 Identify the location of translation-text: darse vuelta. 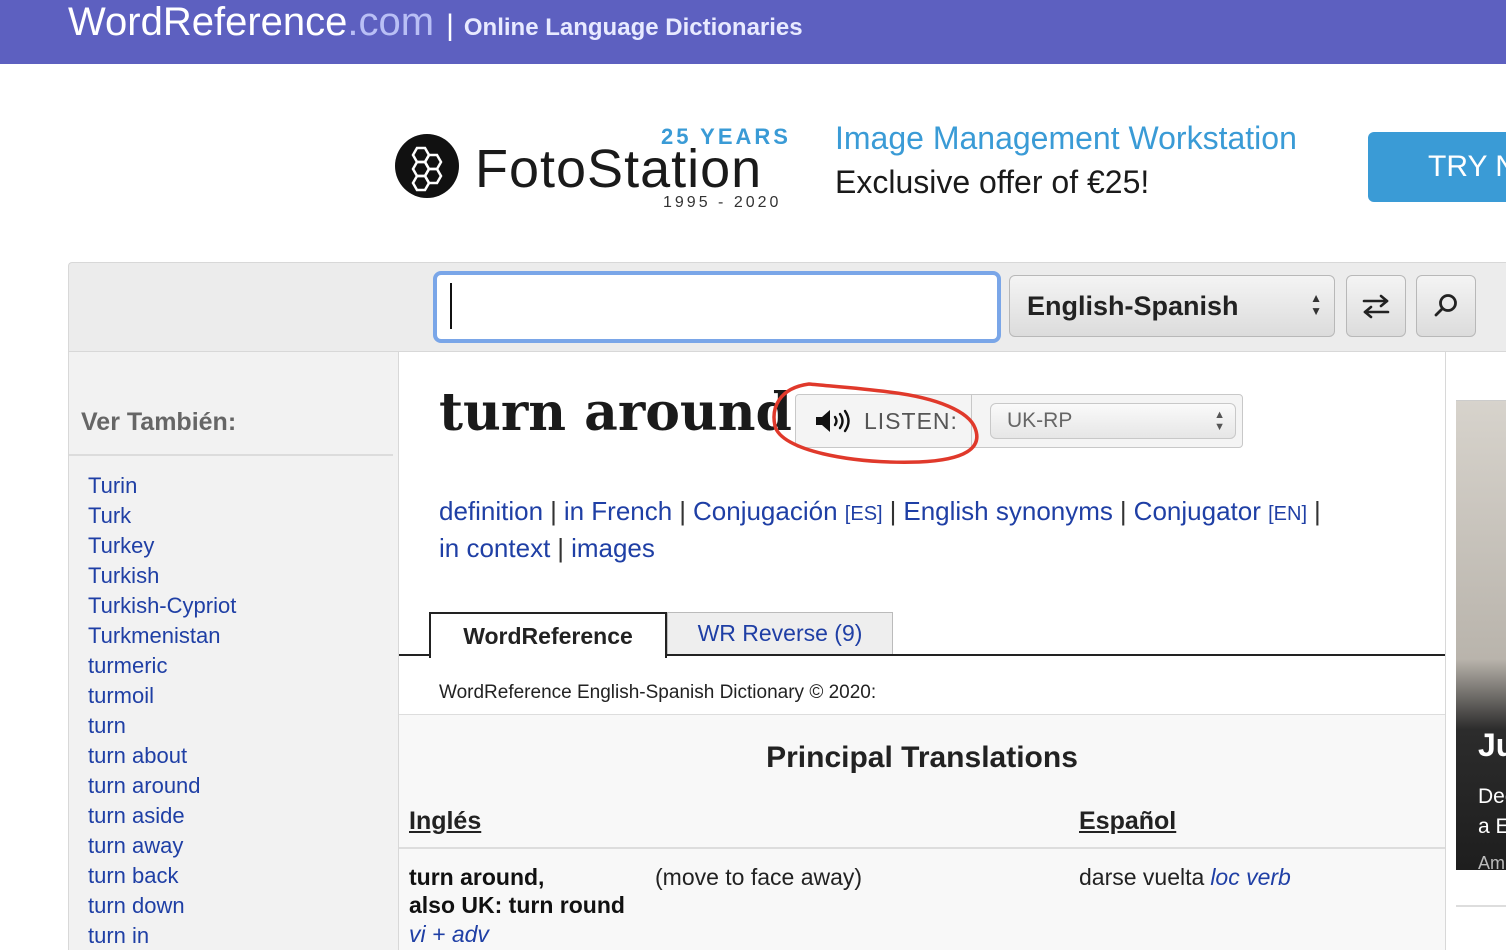
(1142, 877).